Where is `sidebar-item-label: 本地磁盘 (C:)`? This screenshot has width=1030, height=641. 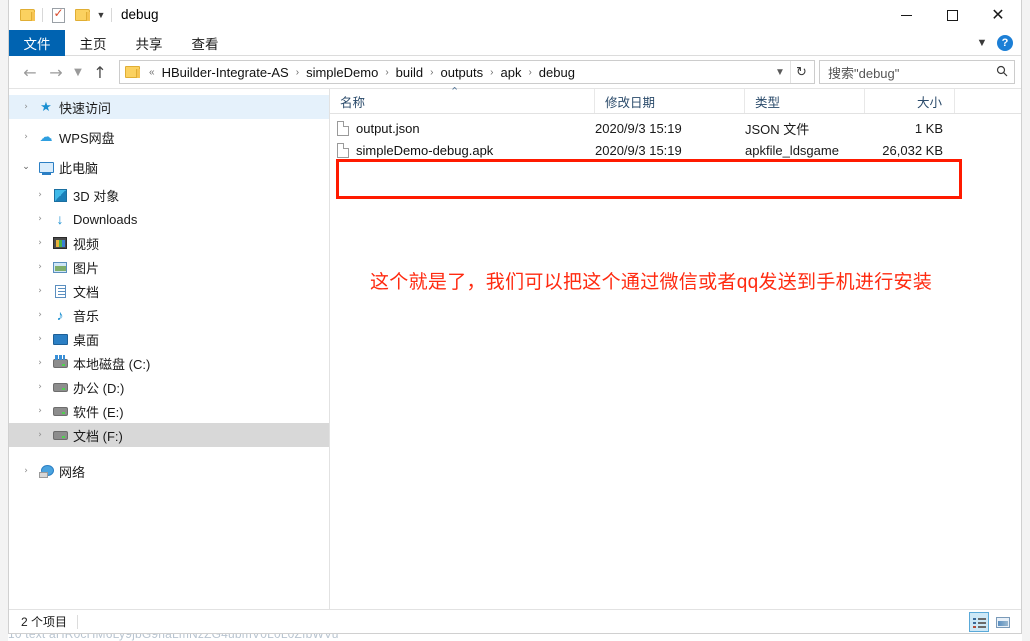
sidebar-item-label: 本地磁盘 (C:) is located at coordinates (112, 364).